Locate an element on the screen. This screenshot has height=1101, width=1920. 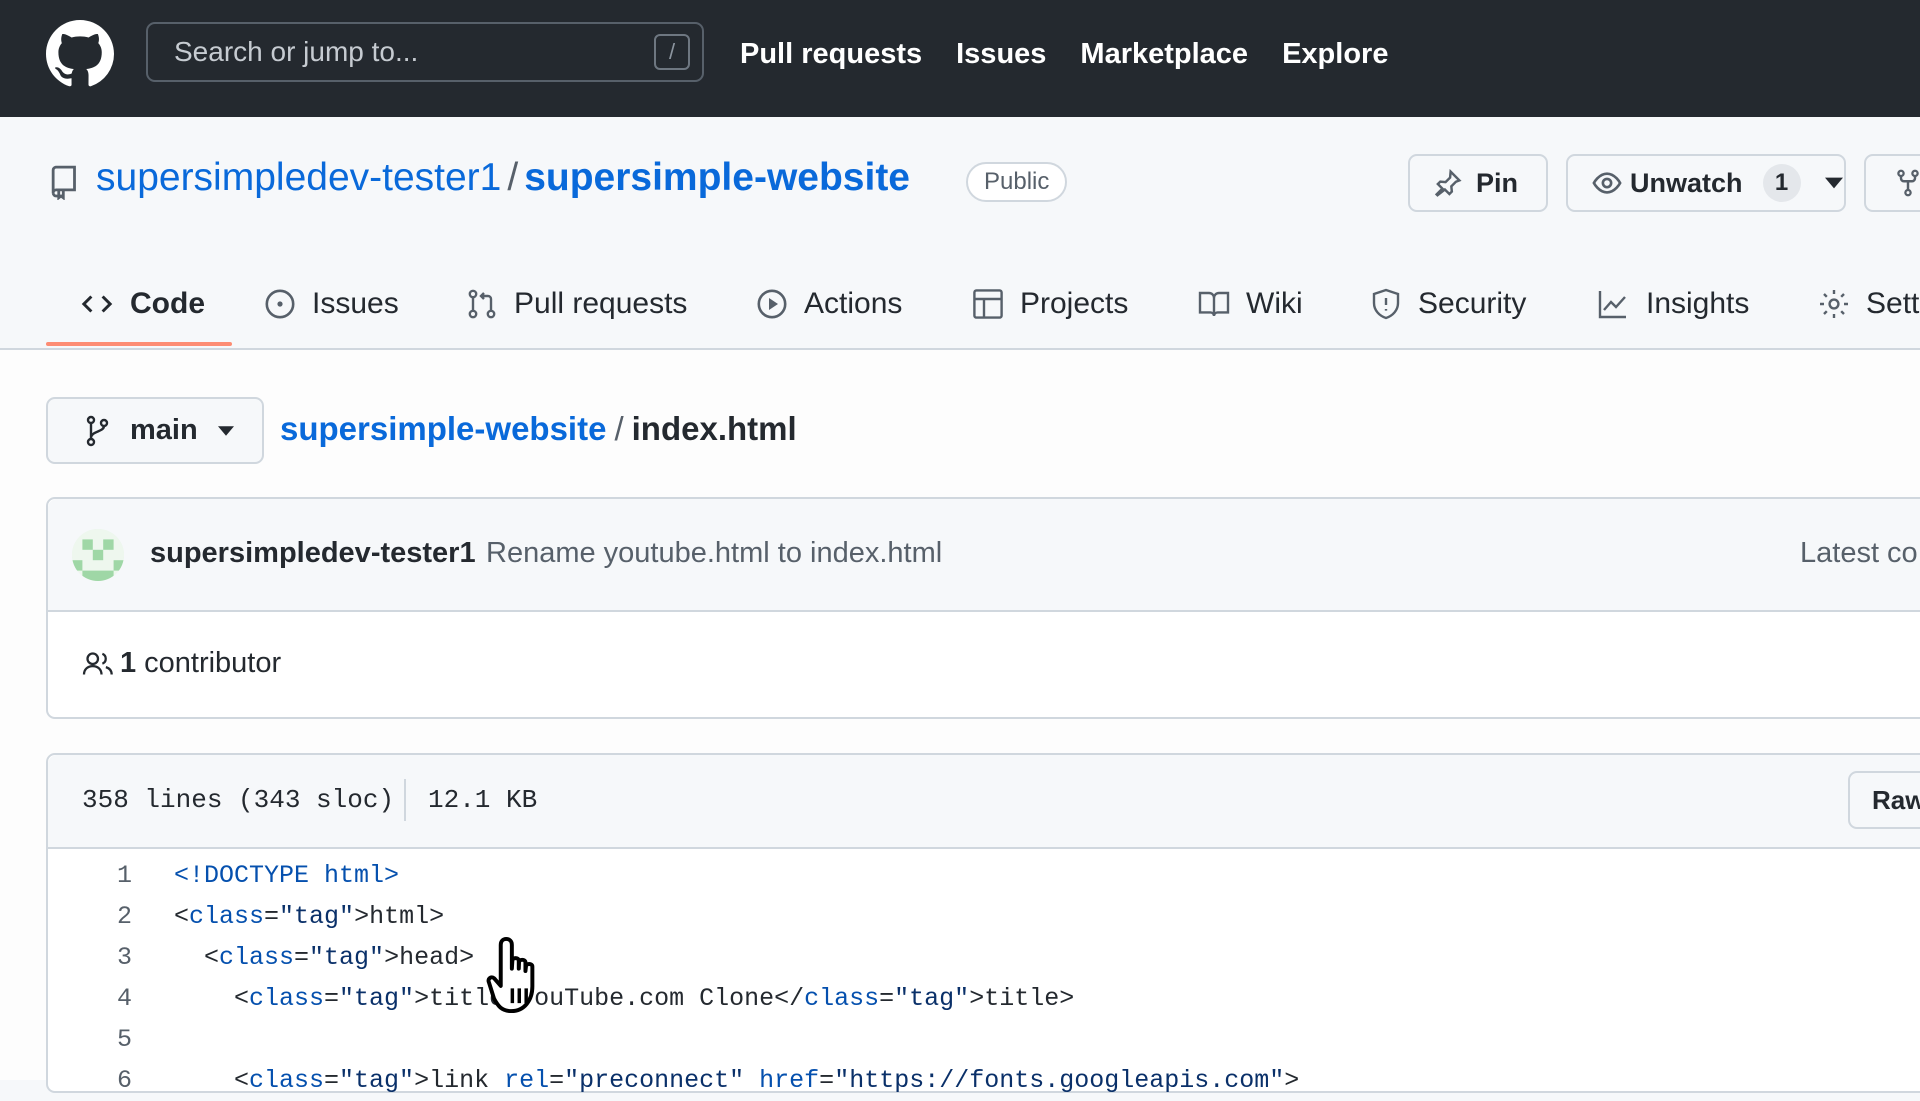
gear-icon is located at coordinates (1834, 304).